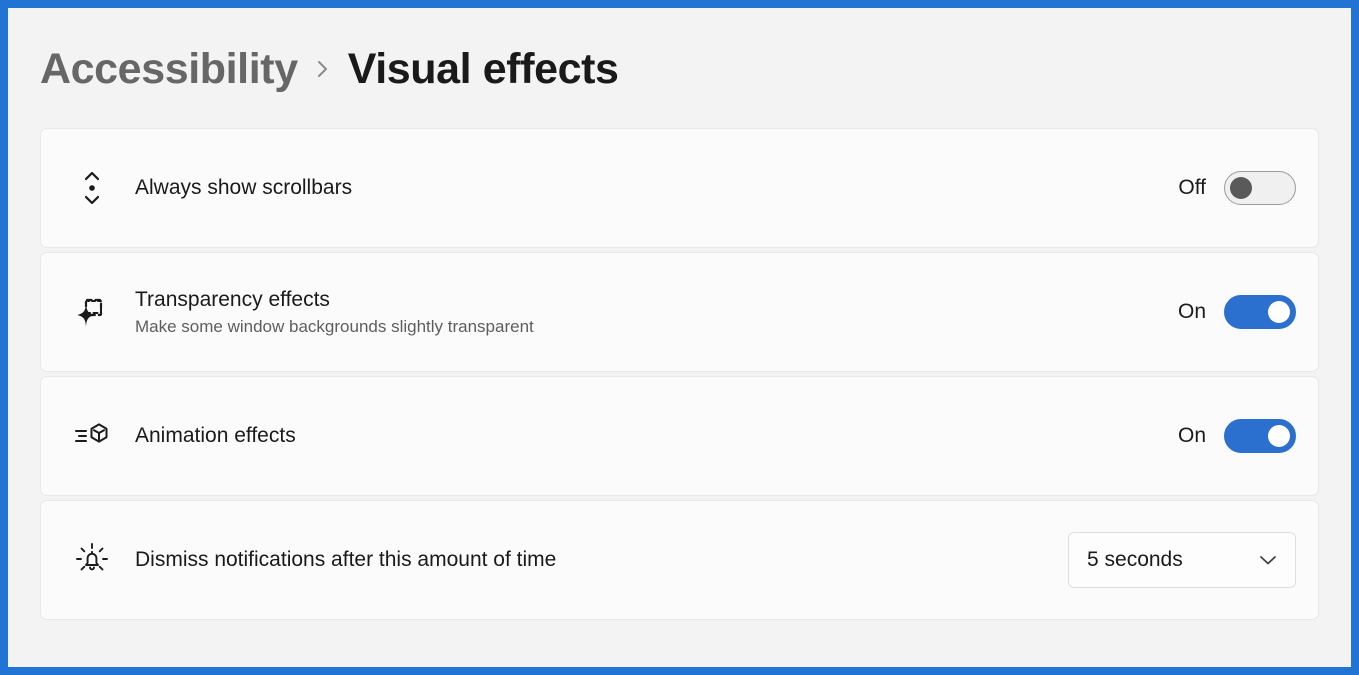 Image resolution: width=1359 pixels, height=675 pixels. What do you see at coordinates (92, 312) in the screenshot?
I see `transparency-icon` at bounding box center [92, 312].